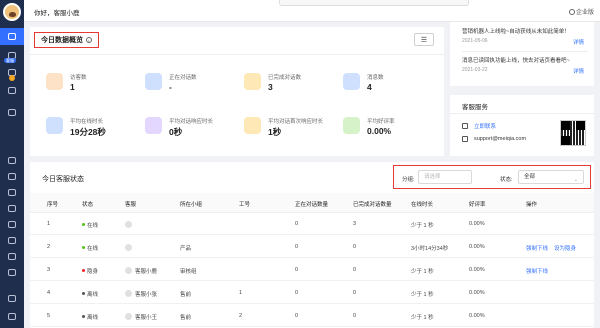 The image size is (600, 328). I want to click on state-filter-label: 状态:, so click(506, 180).